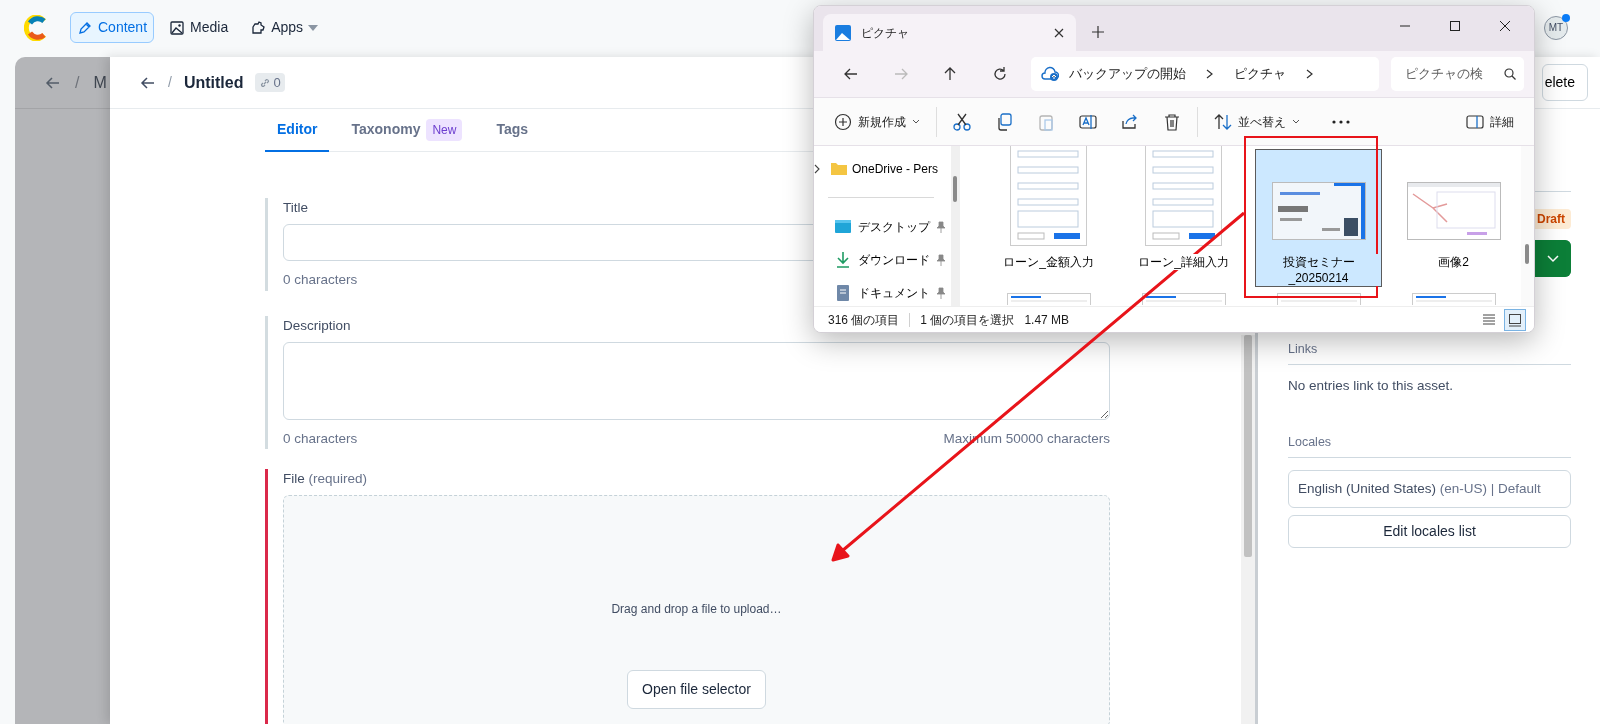 The width and height of the screenshot is (1600, 724). I want to click on refresh-icon, so click(1000, 74).